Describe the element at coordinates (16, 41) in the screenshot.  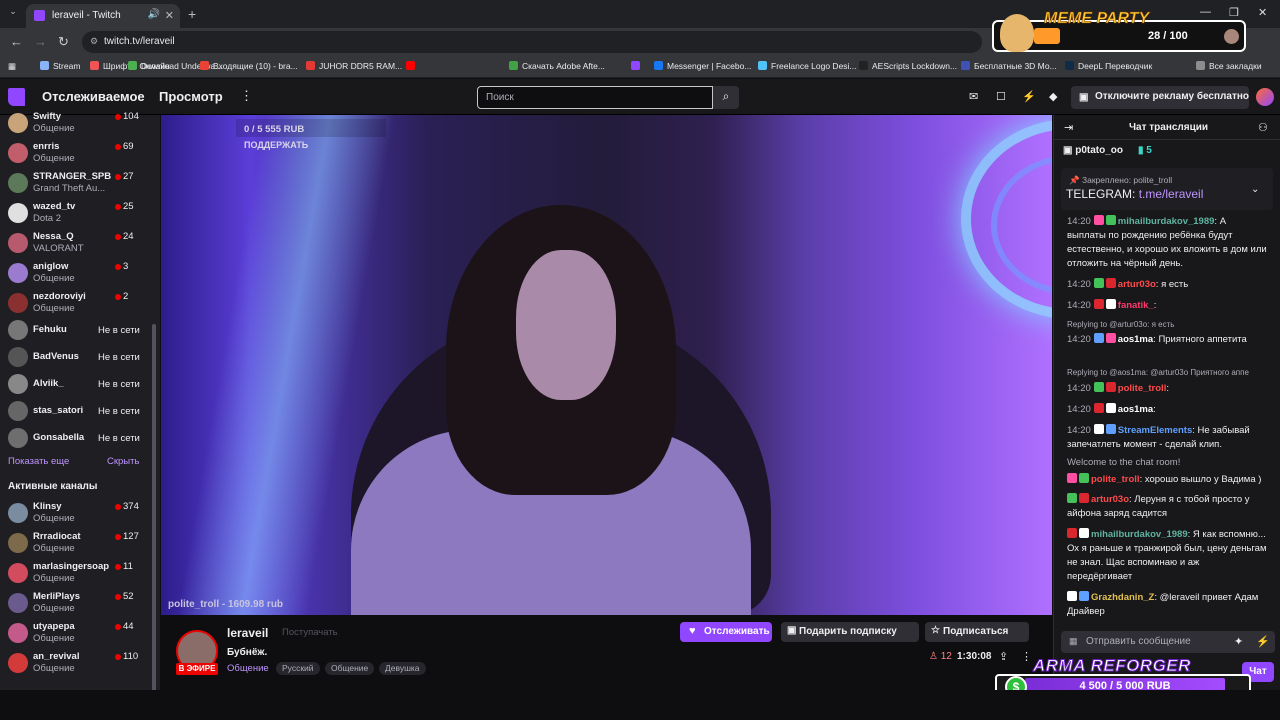
I see `back-icon: ←` at that location.